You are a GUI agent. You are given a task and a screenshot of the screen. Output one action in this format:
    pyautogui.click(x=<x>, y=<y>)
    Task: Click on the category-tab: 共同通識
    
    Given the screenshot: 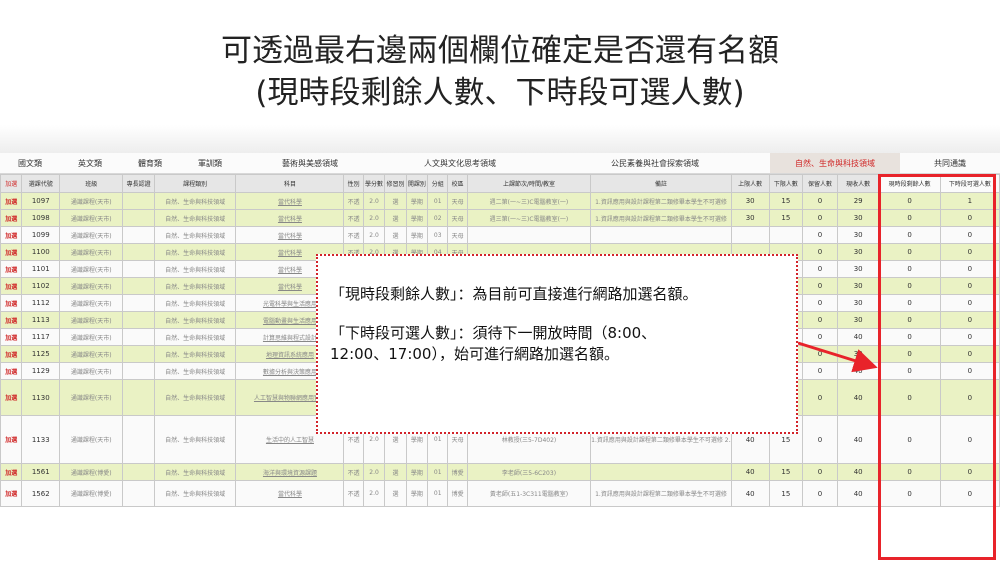 What is the action you would take?
    pyautogui.click(x=950, y=163)
    